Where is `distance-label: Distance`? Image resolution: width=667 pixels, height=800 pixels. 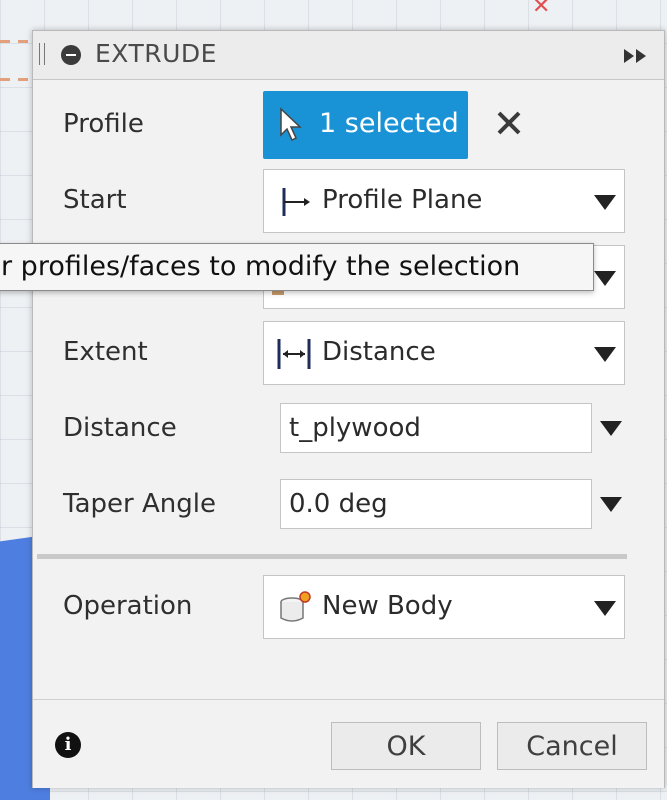
distance-label: Distance is located at coordinates (120, 428).